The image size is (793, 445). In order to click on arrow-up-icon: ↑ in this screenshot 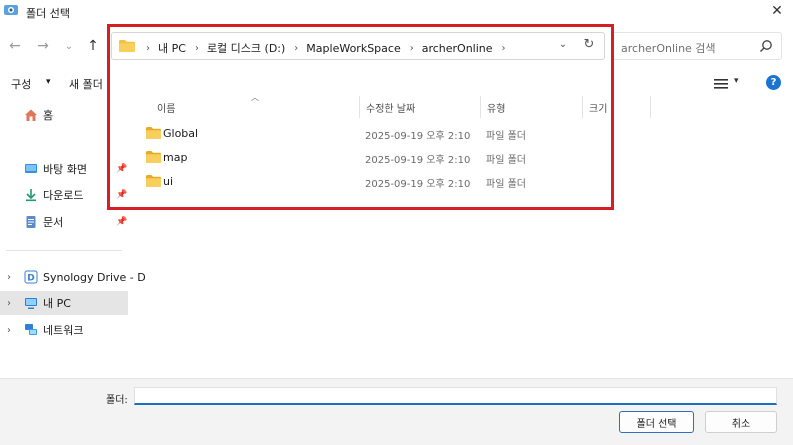, I will do `click(93, 46)`.